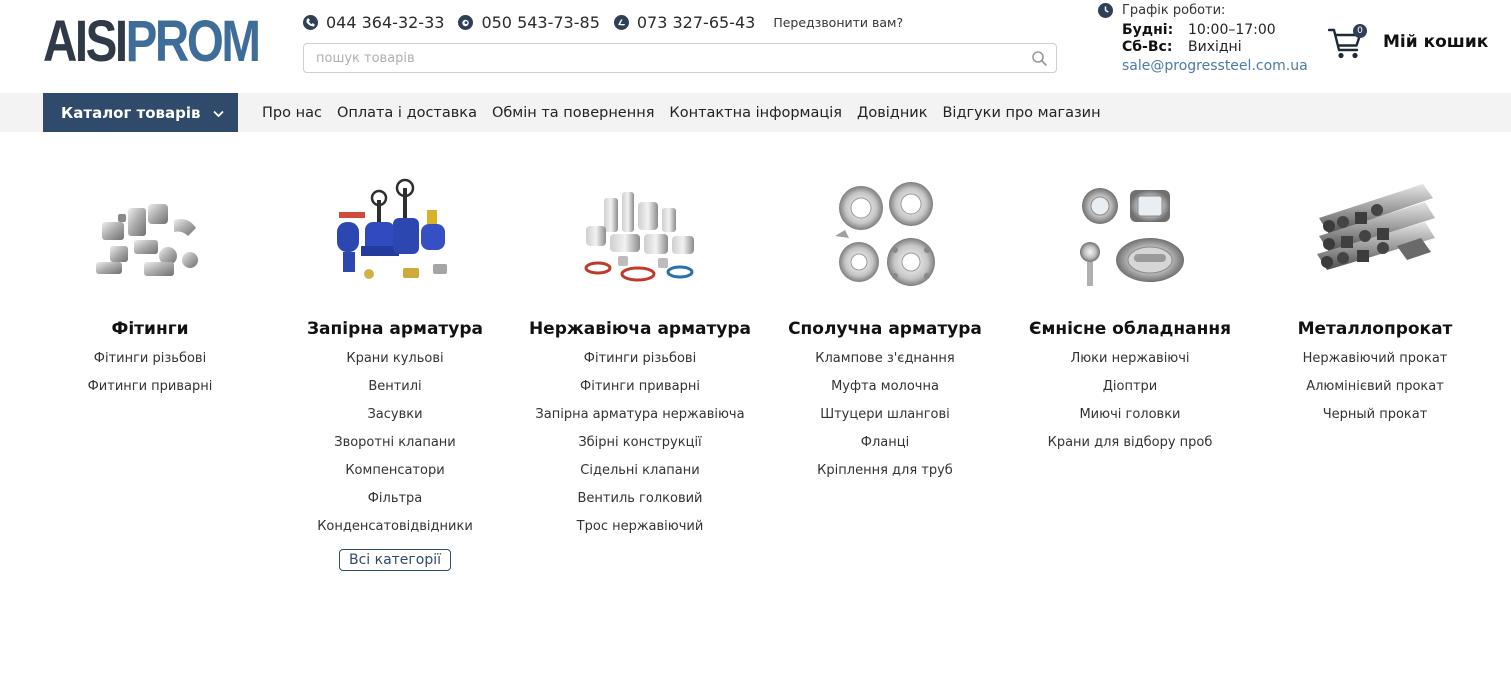  Describe the element at coordinates (540, 22) in the screenshot. I see `phone-number: 050 543-73-85` at that location.